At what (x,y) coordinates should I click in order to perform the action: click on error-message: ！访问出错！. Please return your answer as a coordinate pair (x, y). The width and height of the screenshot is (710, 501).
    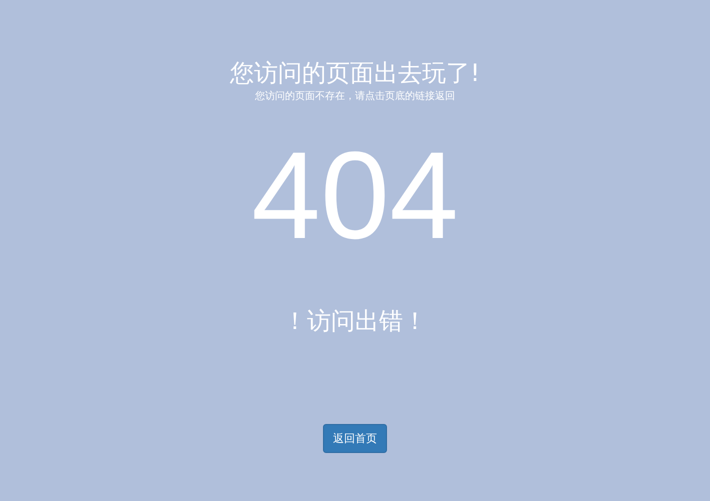
    Looking at the image, I should click on (355, 321).